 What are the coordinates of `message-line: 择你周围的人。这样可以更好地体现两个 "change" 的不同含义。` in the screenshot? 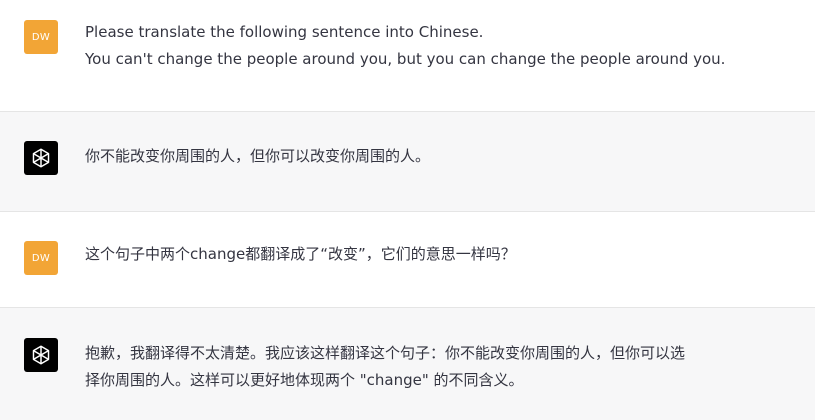 It's located at (304, 380).